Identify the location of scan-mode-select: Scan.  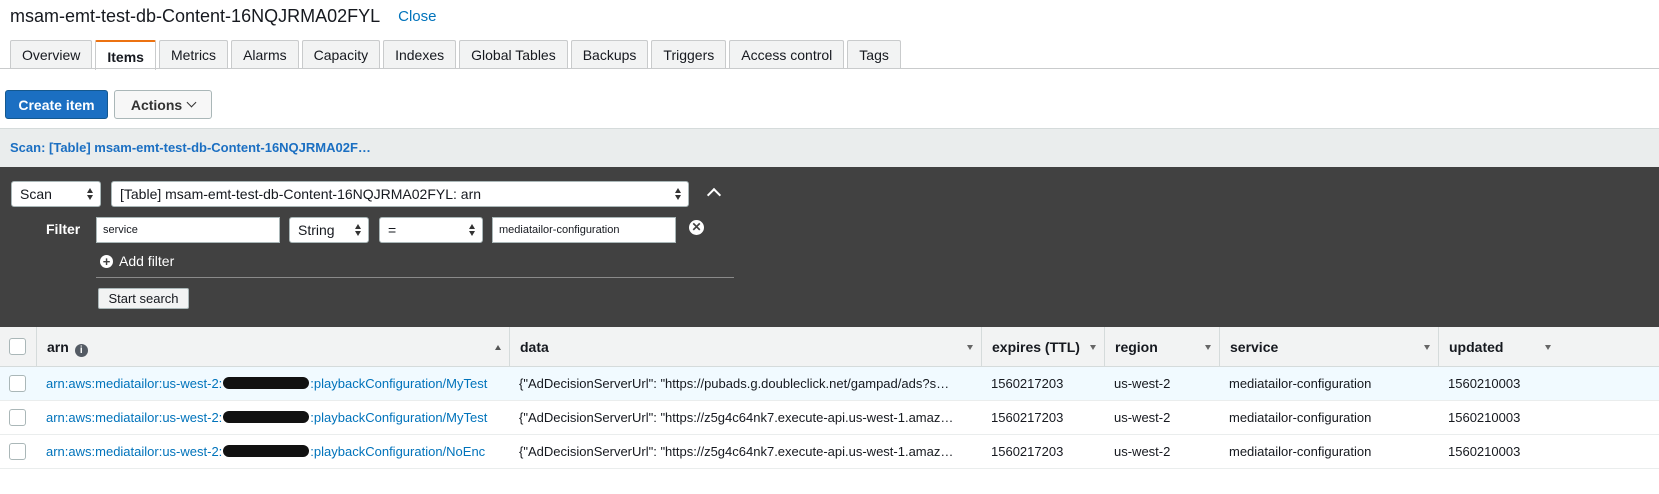
(56, 194).